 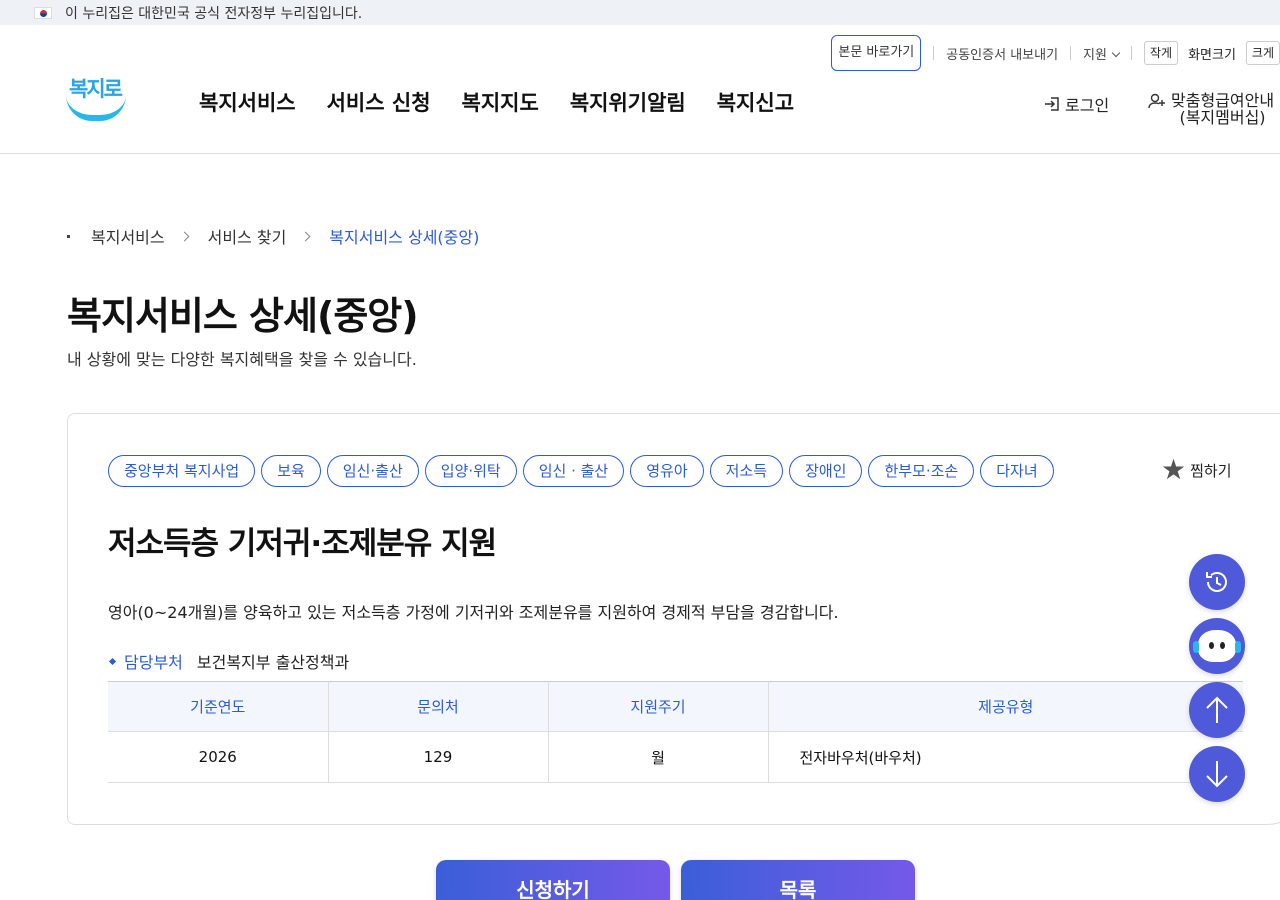 I want to click on tag: 중앙부처 복지사업, so click(x=182, y=471).